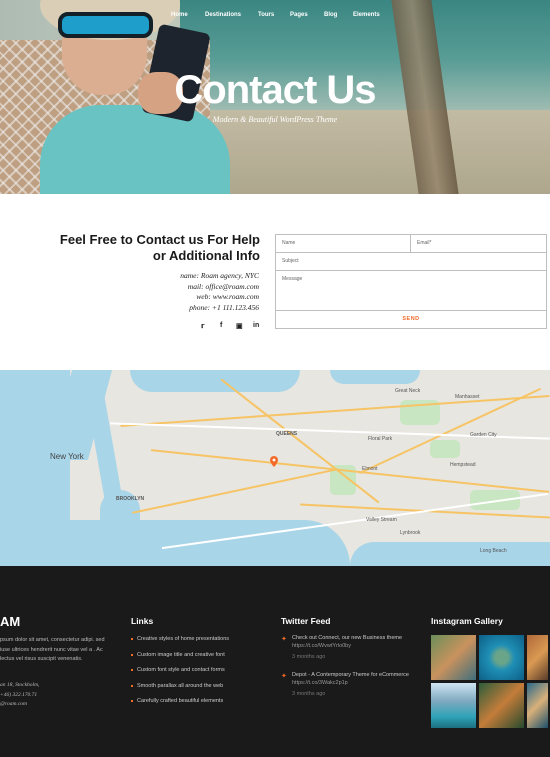 The height and width of the screenshot is (757, 550). What do you see at coordinates (343, 243) in the screenshot?
I see `name-field: Name` at bounding box center [343, 243].